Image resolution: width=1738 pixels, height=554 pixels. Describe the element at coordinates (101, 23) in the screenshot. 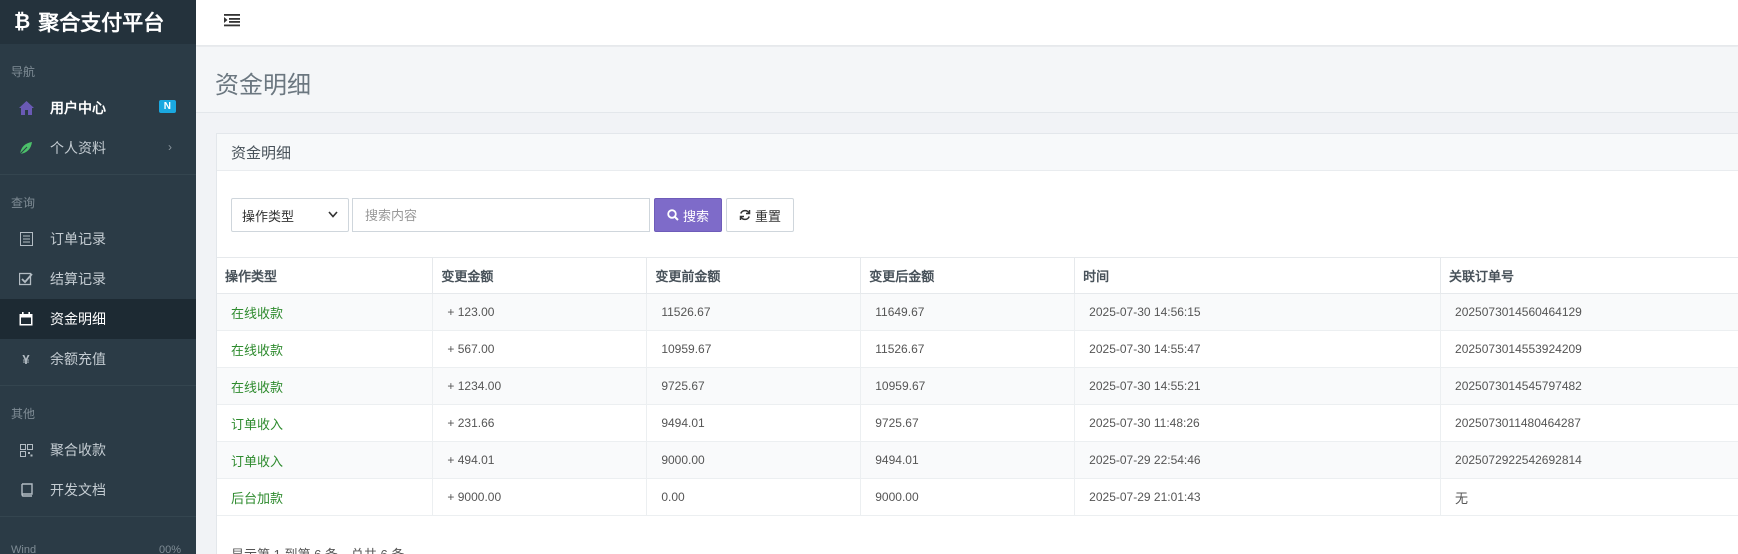

I see `brand-title: 聚合支付平台` at that location.